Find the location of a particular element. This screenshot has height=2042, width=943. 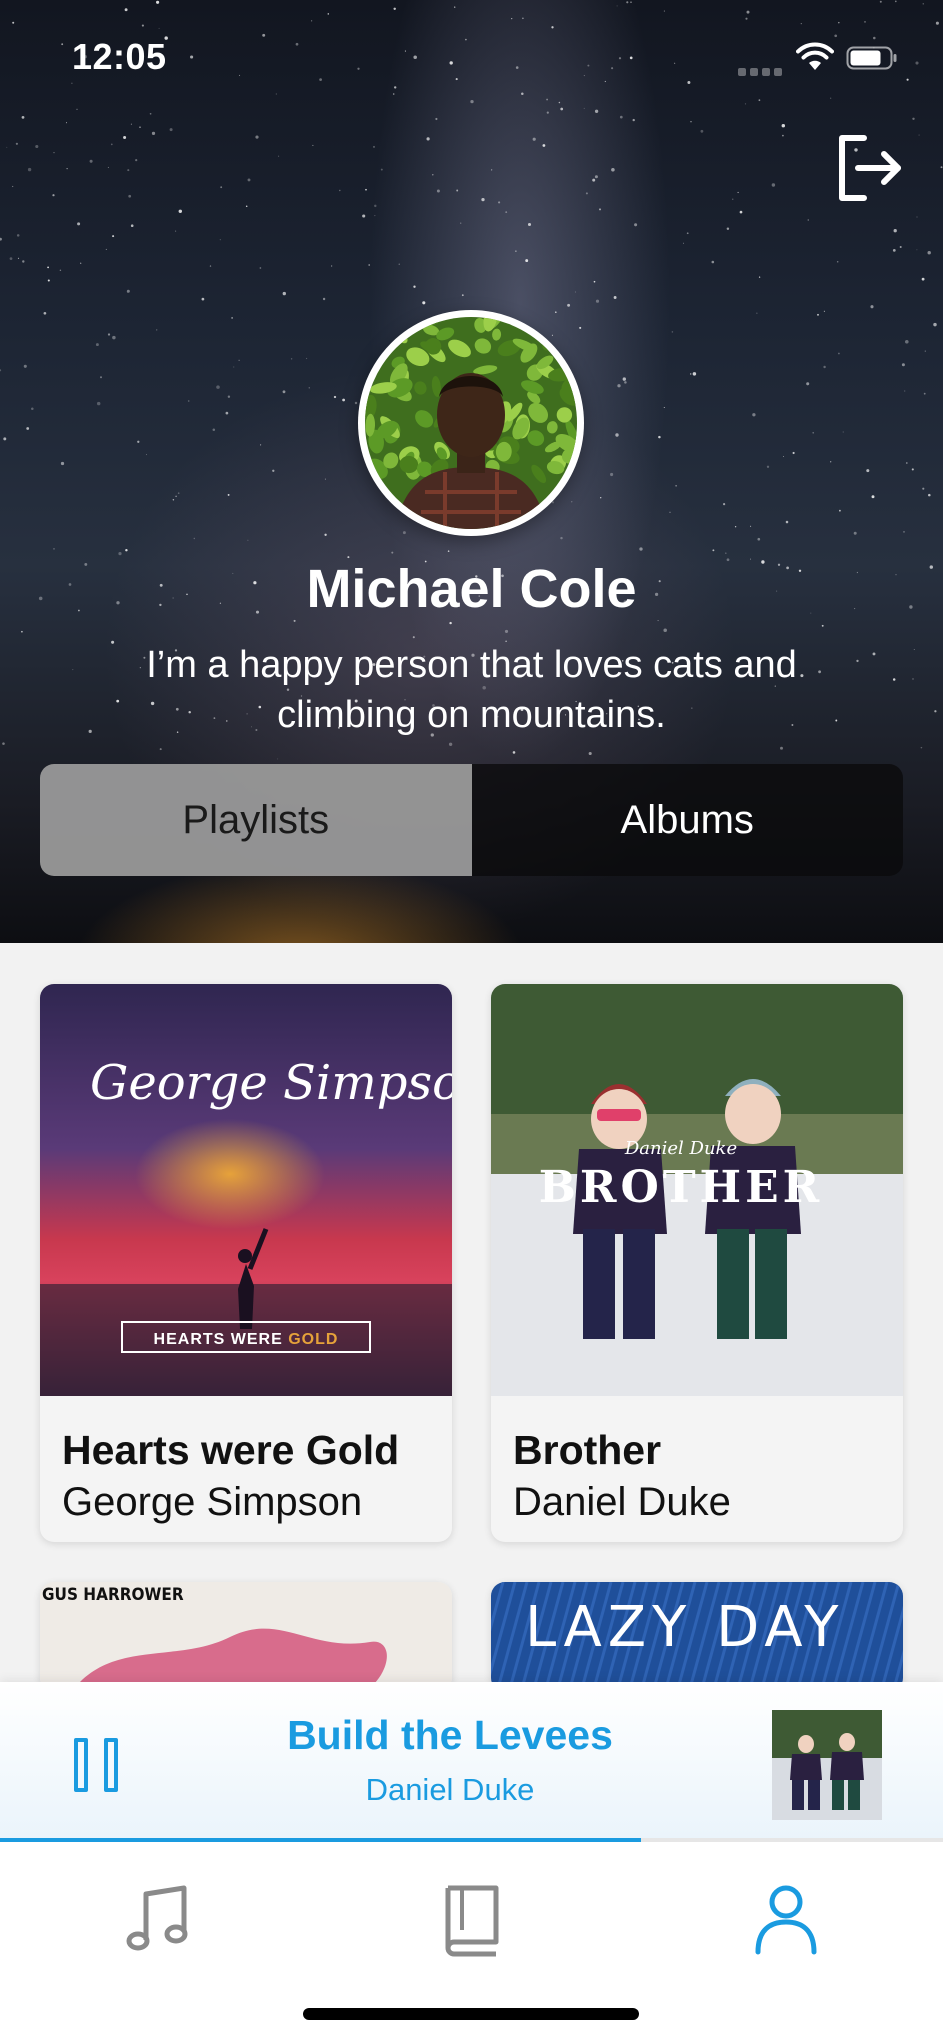

music-note-icon is located at coordinates (158, 1918).